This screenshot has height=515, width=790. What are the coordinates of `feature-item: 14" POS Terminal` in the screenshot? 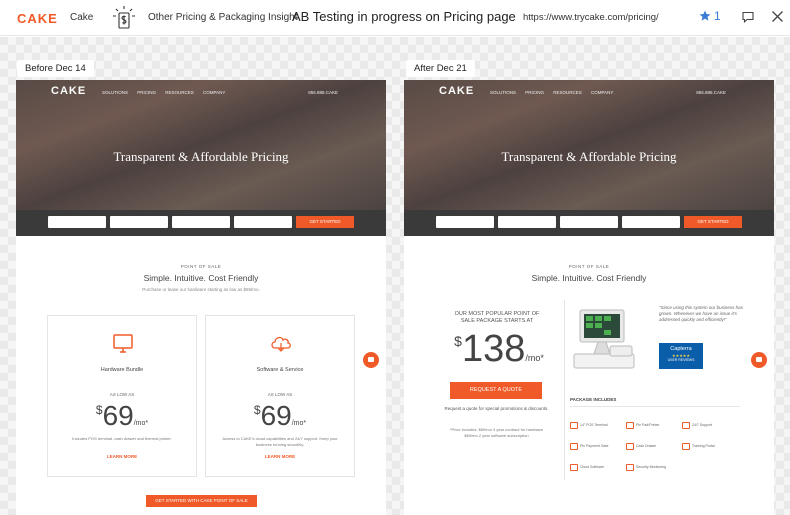 It's located at (595, 425).